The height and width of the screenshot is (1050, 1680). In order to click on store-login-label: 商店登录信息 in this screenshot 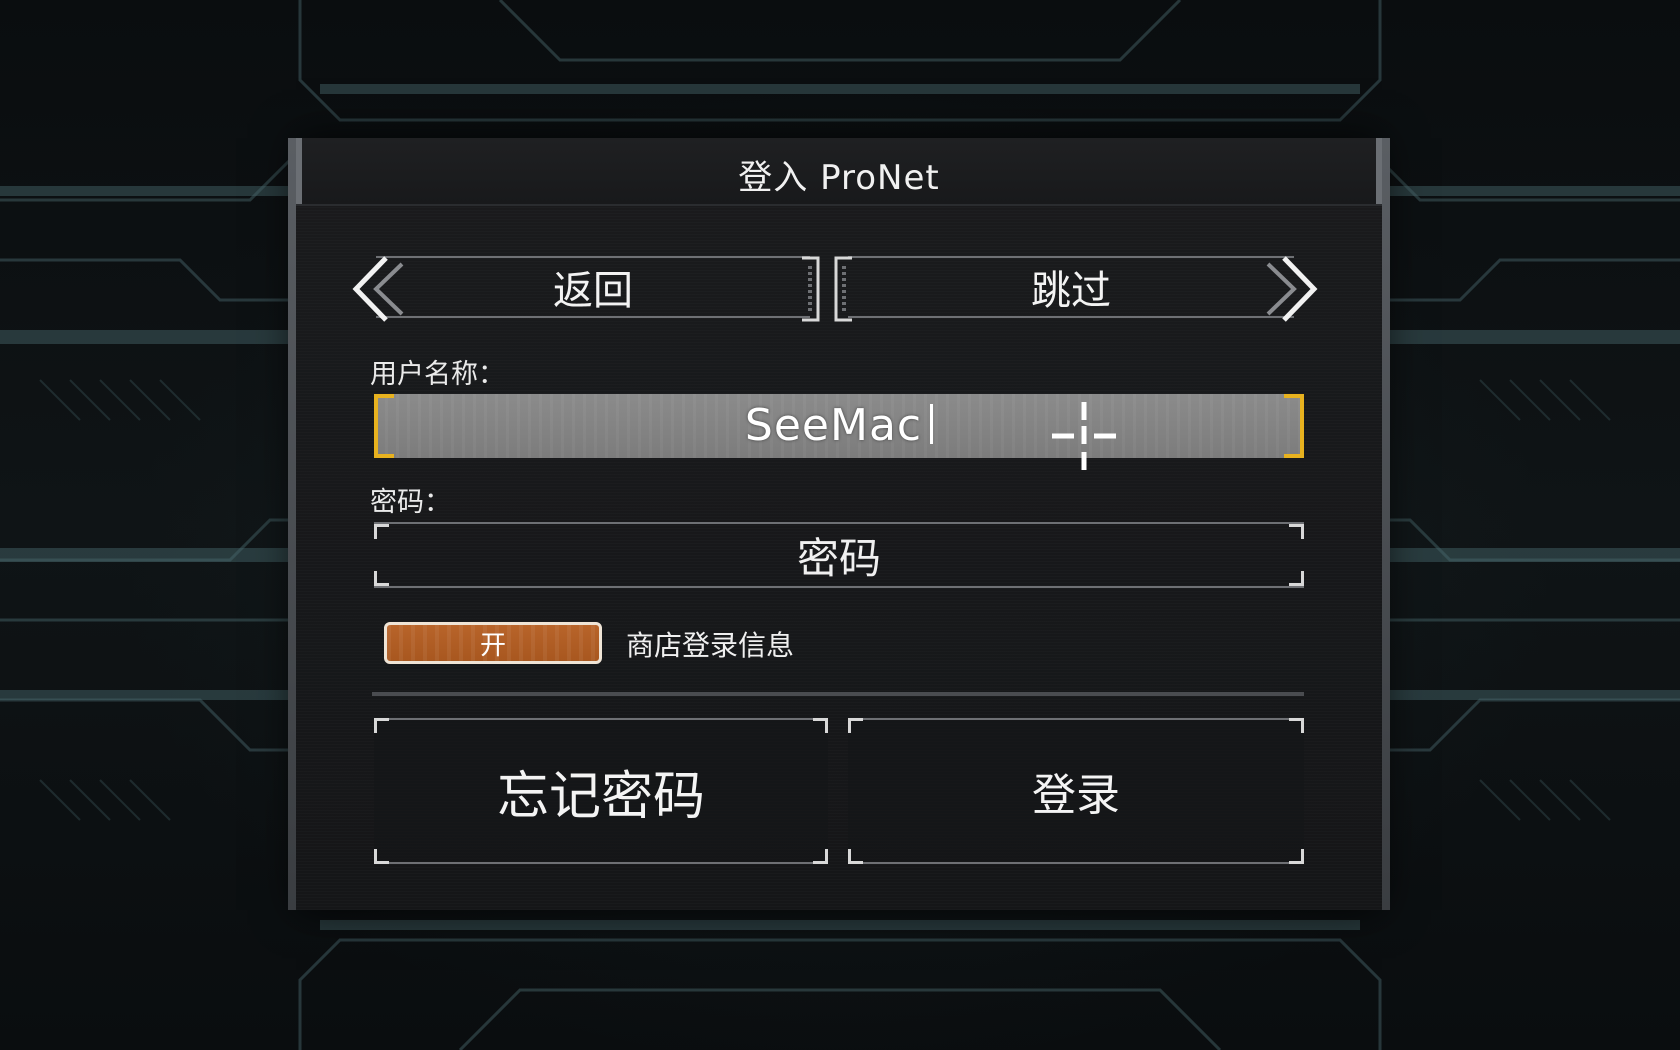, I will do `click(710, 645)`.